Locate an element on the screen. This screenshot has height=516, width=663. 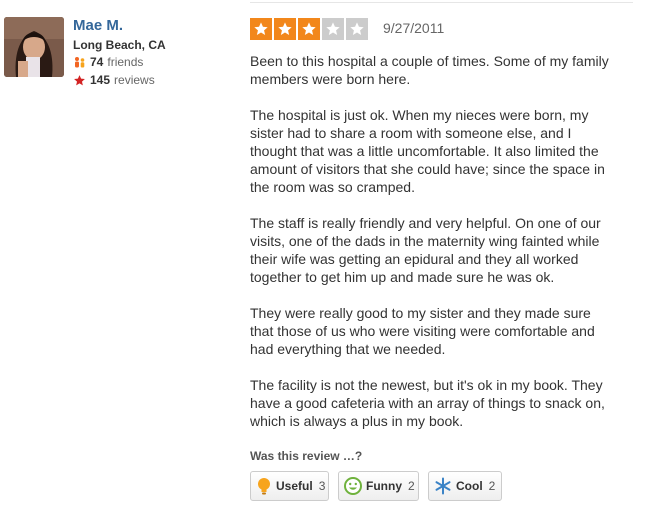
friends-count: 74 is located at coordinates (97, 62).